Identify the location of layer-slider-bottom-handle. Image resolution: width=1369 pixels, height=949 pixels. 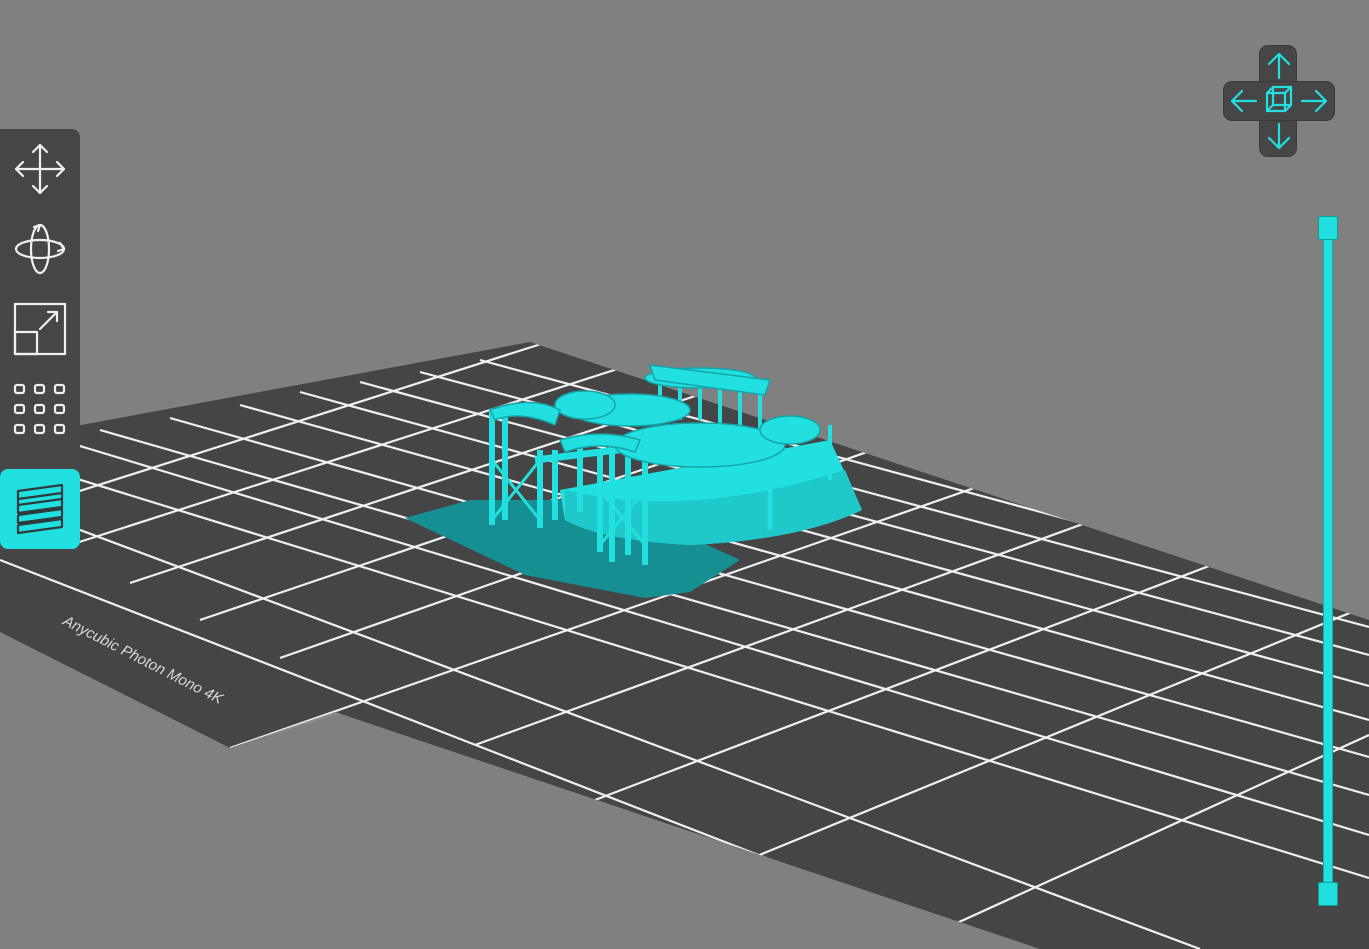
(1328, 894).